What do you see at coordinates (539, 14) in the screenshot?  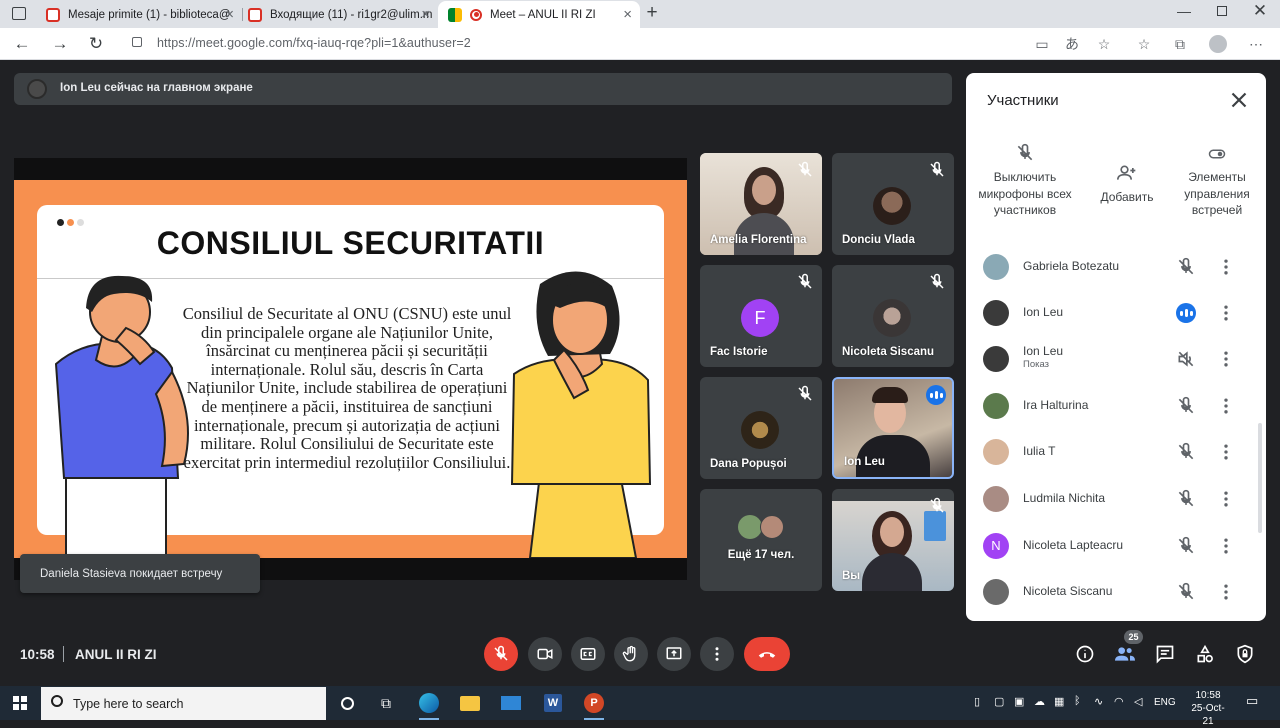 I see `tab-meet: Meet – ANUL II RI ZI ×` at bounding box center [539, 14].